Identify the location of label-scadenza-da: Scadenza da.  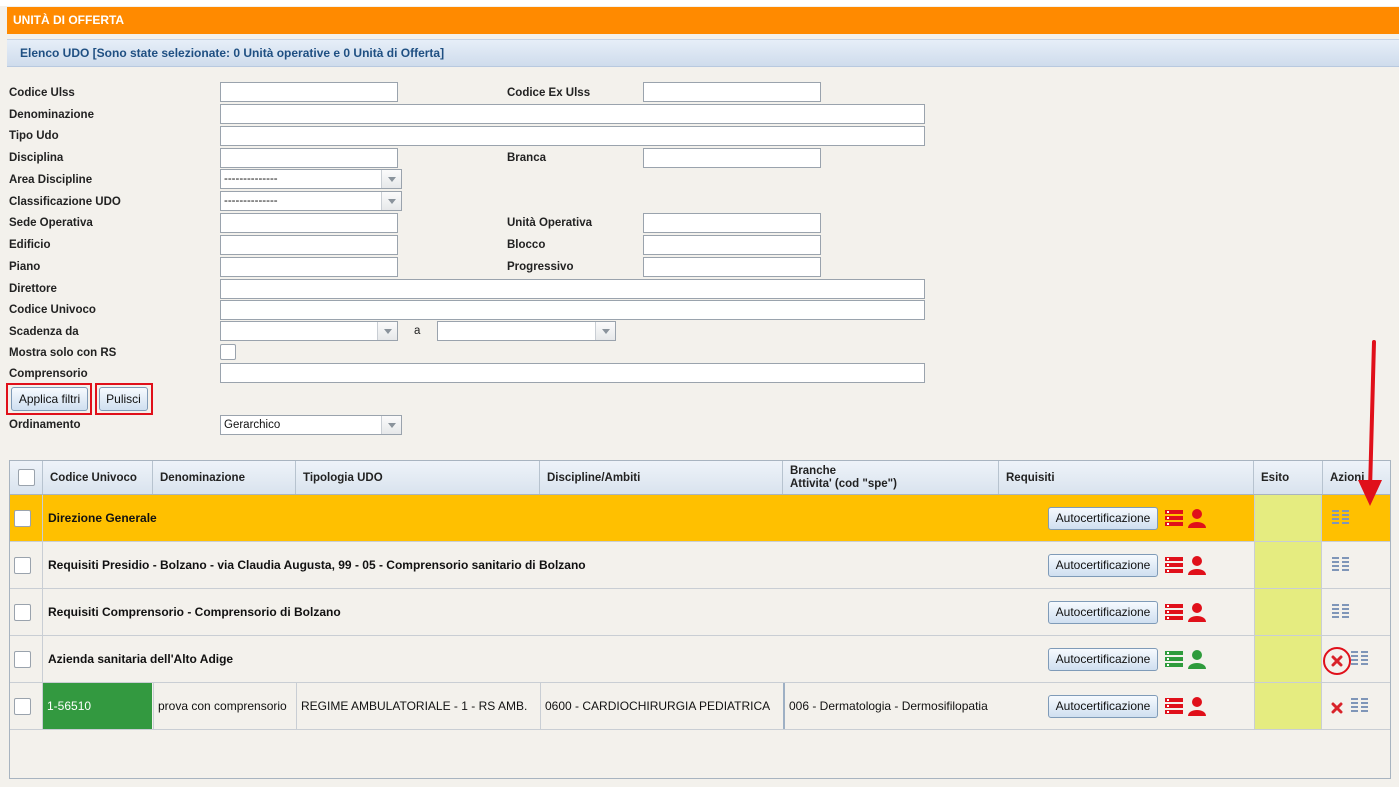
(44, 332).